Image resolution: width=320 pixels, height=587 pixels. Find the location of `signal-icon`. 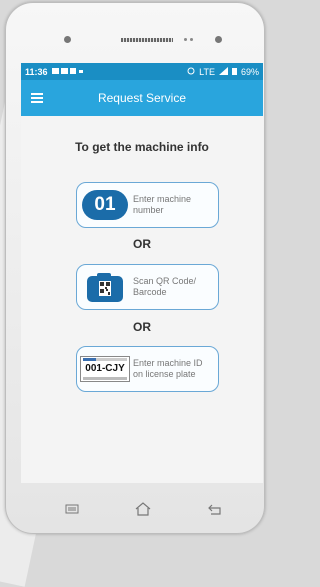

signal-icon is located at coordinates (223, 71).